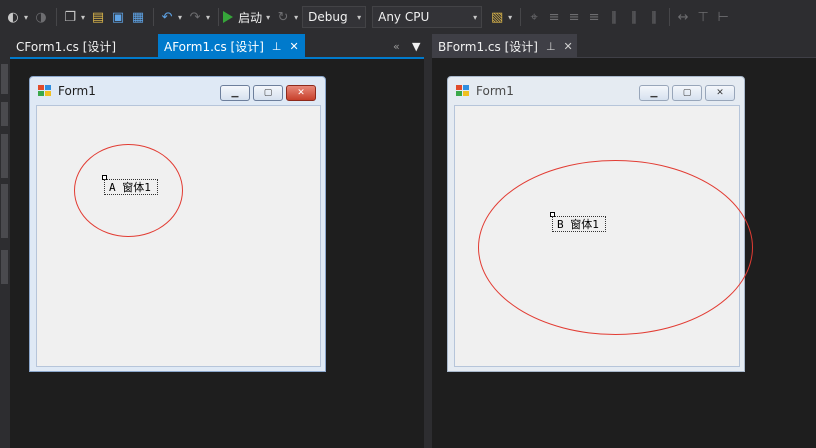 The image size is (816, 448). I want to click on active-tab-underline, so click(217, 58).